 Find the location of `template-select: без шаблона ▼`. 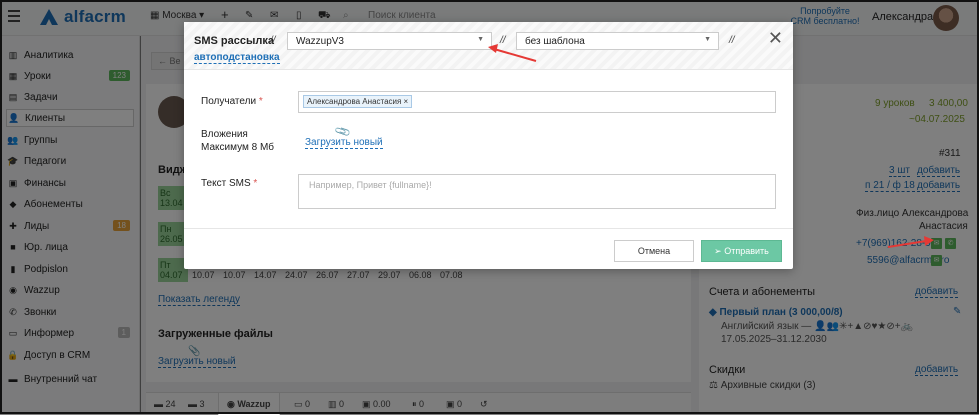

template-select: без шаблона ▼ is located at coordinates (617, 41).